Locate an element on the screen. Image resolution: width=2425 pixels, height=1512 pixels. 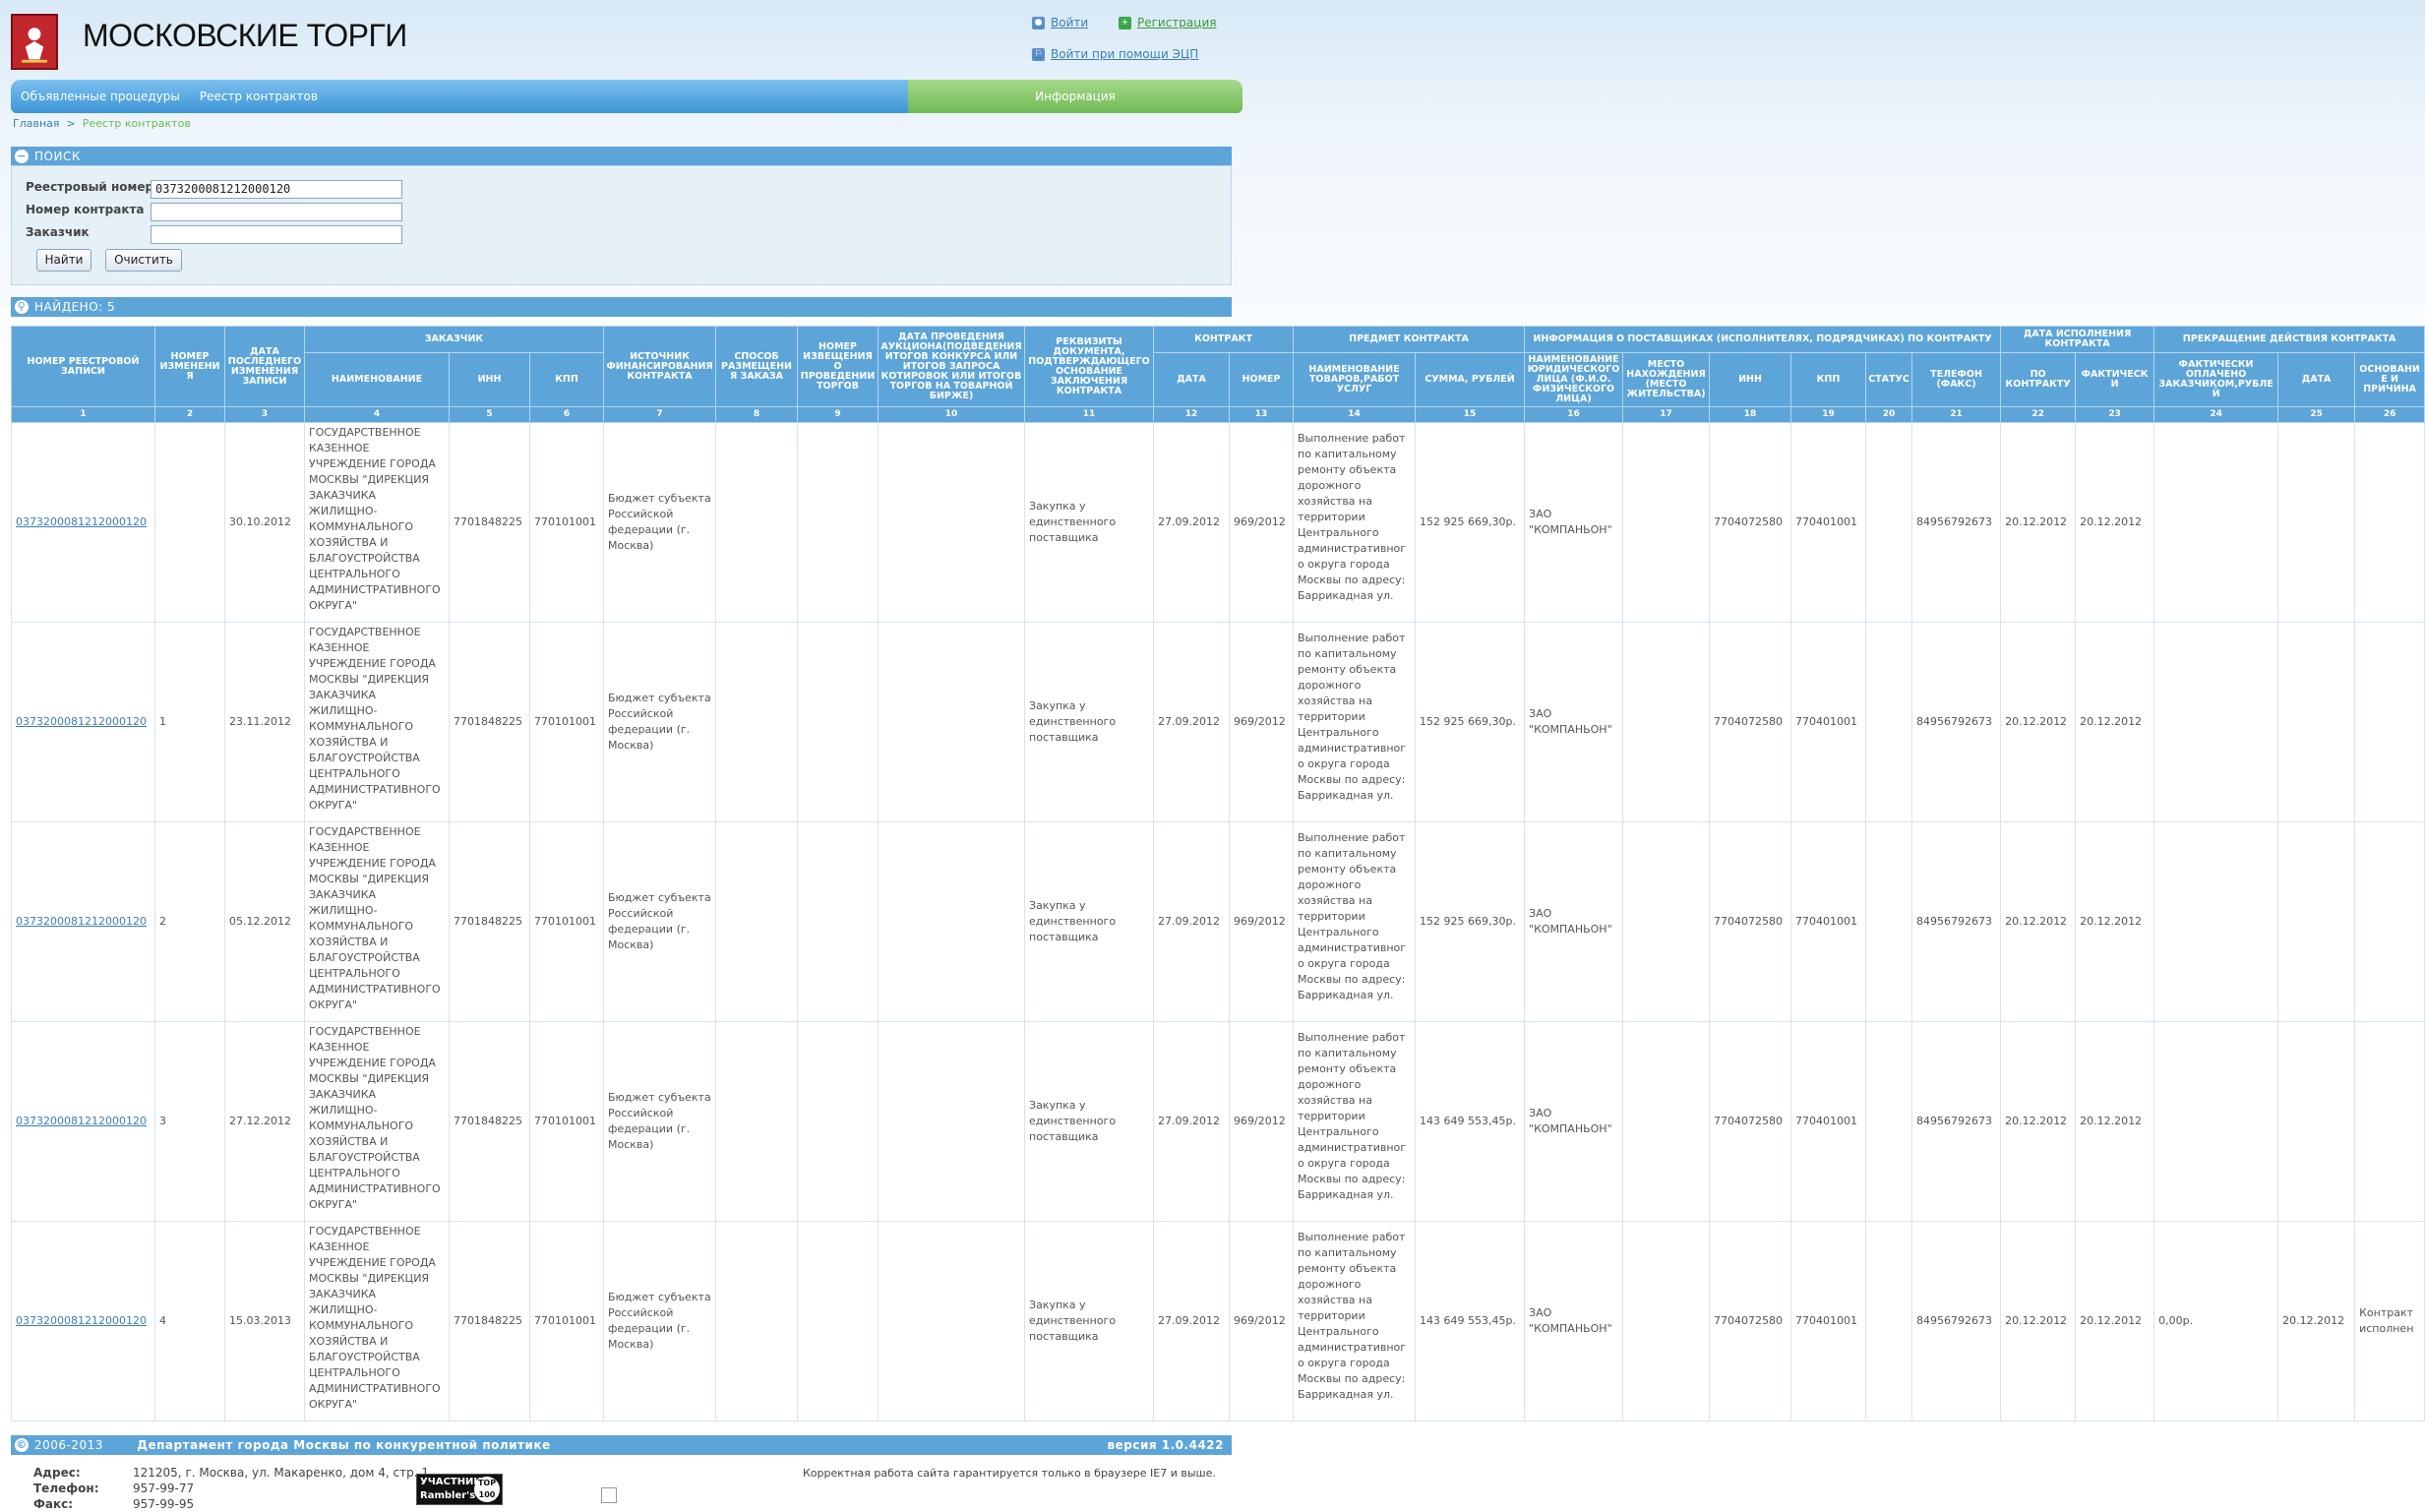
breadcrumb: Главная > Реестр контрактов is located at coordinates (102, 124).